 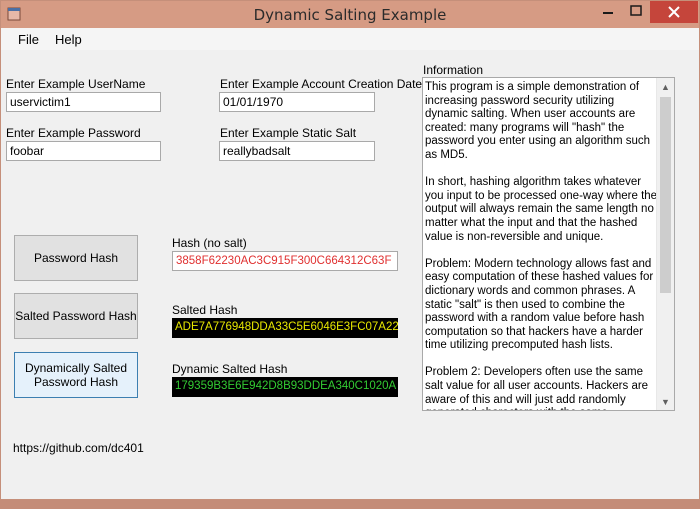 I want to click on password-hash-button-label: Password Hash, so click(x=76, y=258).